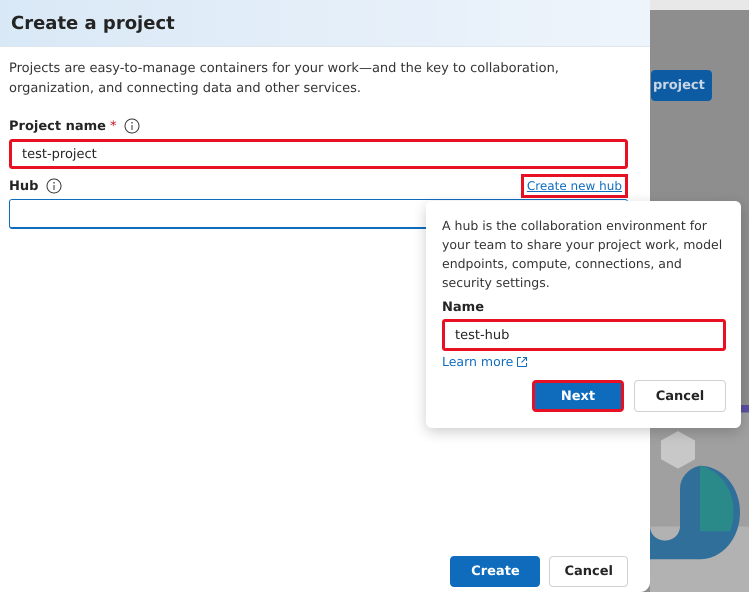 The image size is (749, 592). I want to click on create-button: Create, so click(495, 571).